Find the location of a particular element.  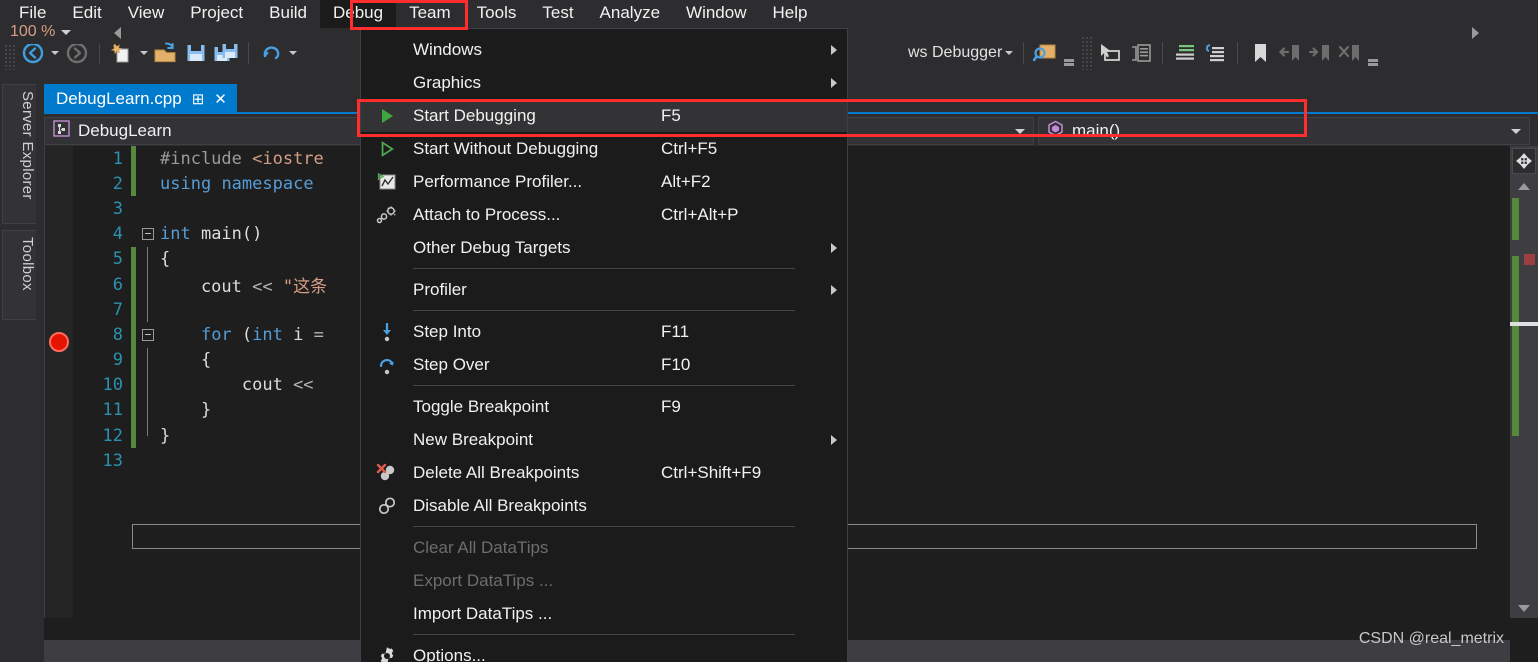

menu-item-start-without-debugging: Start Without Debugging Ctrl+F5 is located at coordinates (604, 148).